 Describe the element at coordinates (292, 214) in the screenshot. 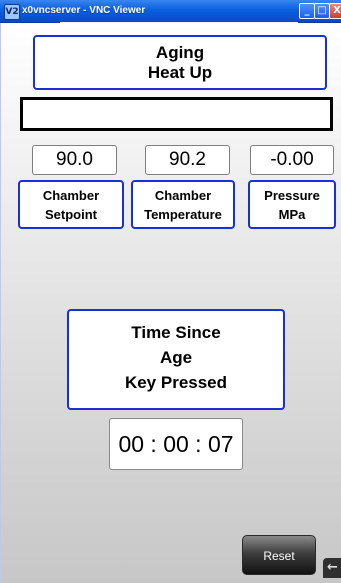

I see `label-line: MPa` at that location.